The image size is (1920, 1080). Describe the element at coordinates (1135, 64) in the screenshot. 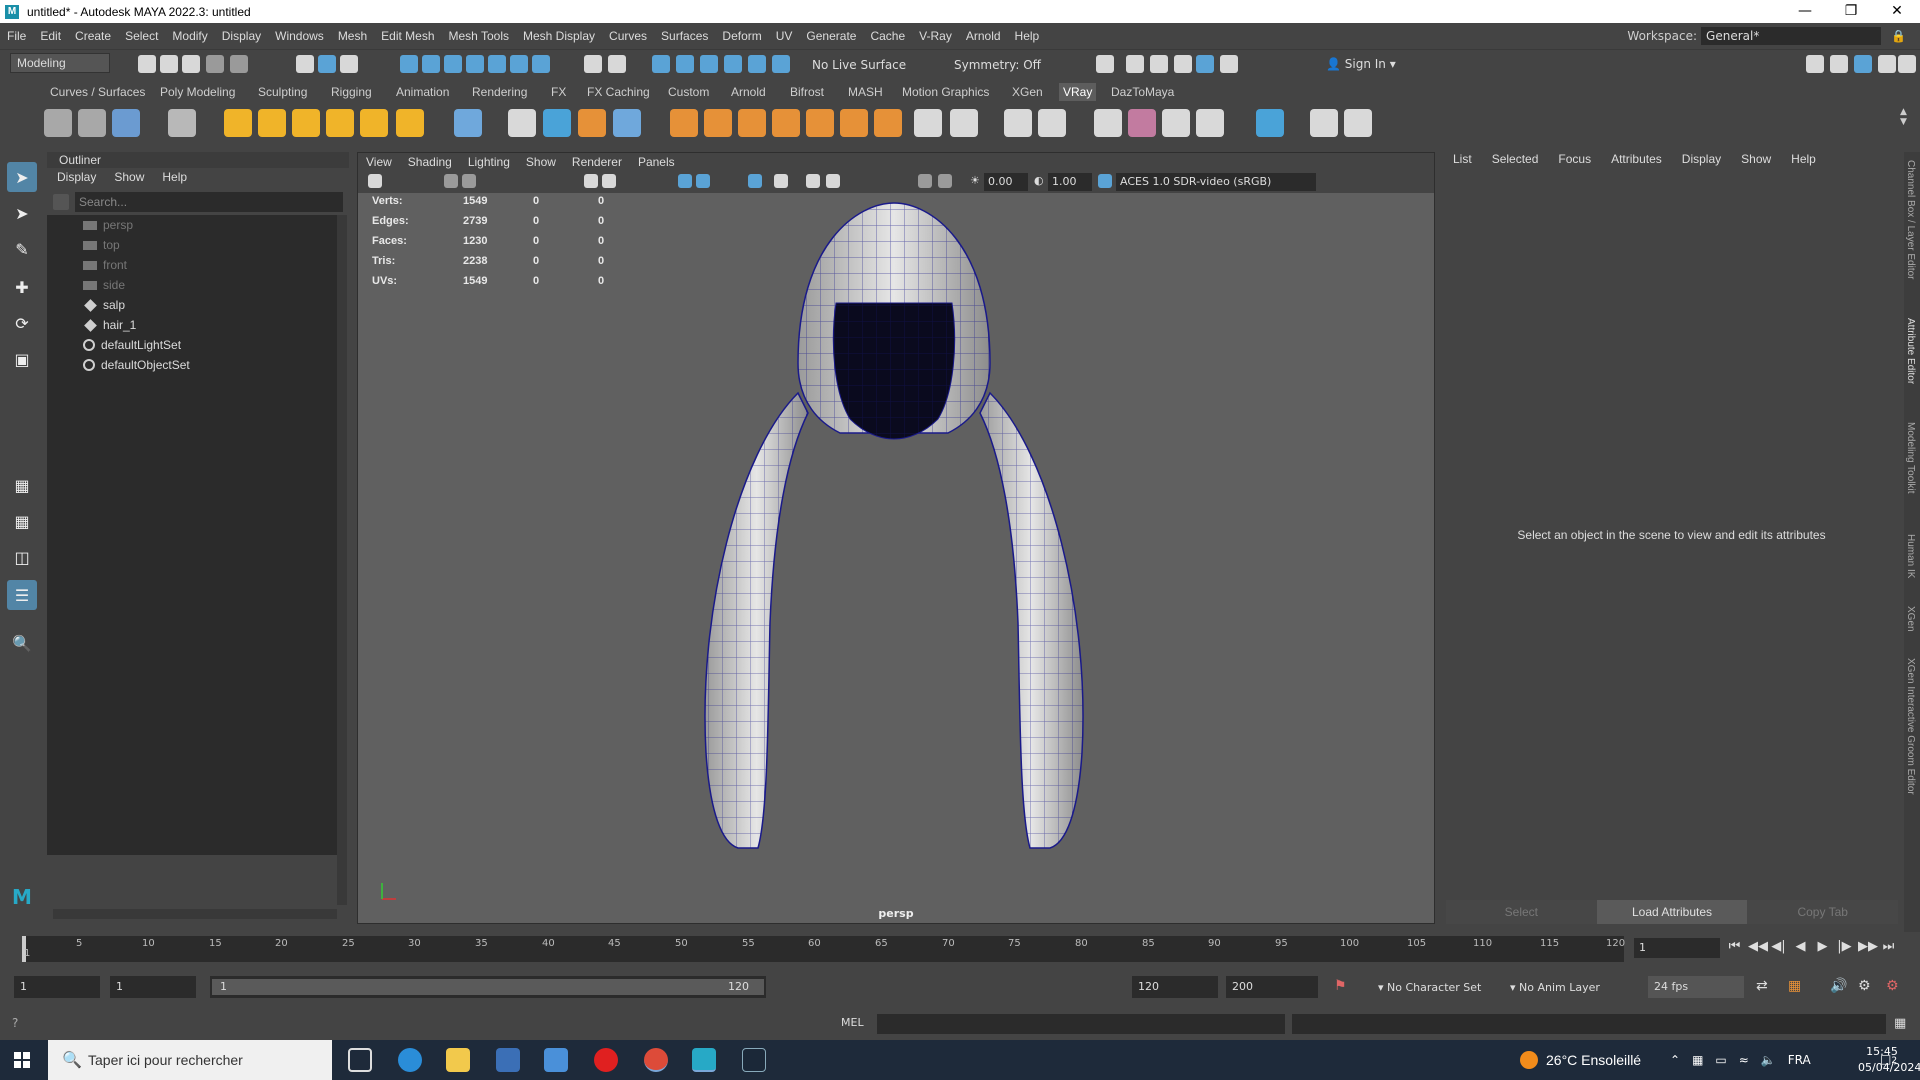

I see `render-frame-icon` at that location.